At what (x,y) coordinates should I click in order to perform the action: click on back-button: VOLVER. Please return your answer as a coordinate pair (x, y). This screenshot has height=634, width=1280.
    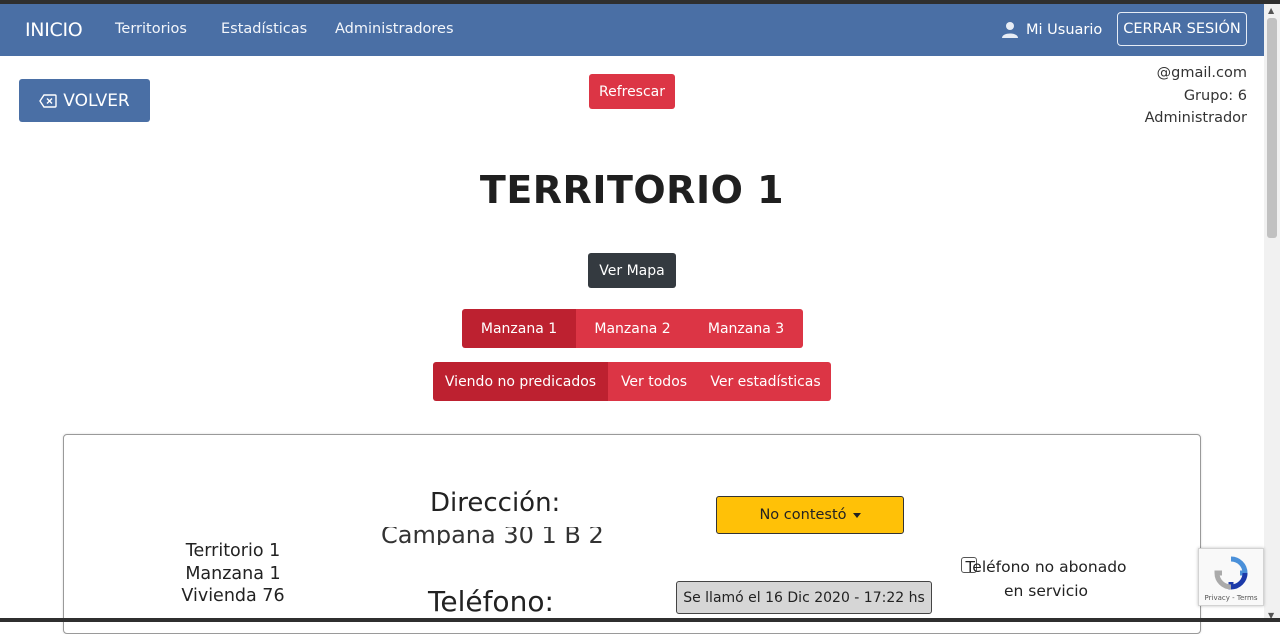
    Looking at the image, I should click on (84, 100).